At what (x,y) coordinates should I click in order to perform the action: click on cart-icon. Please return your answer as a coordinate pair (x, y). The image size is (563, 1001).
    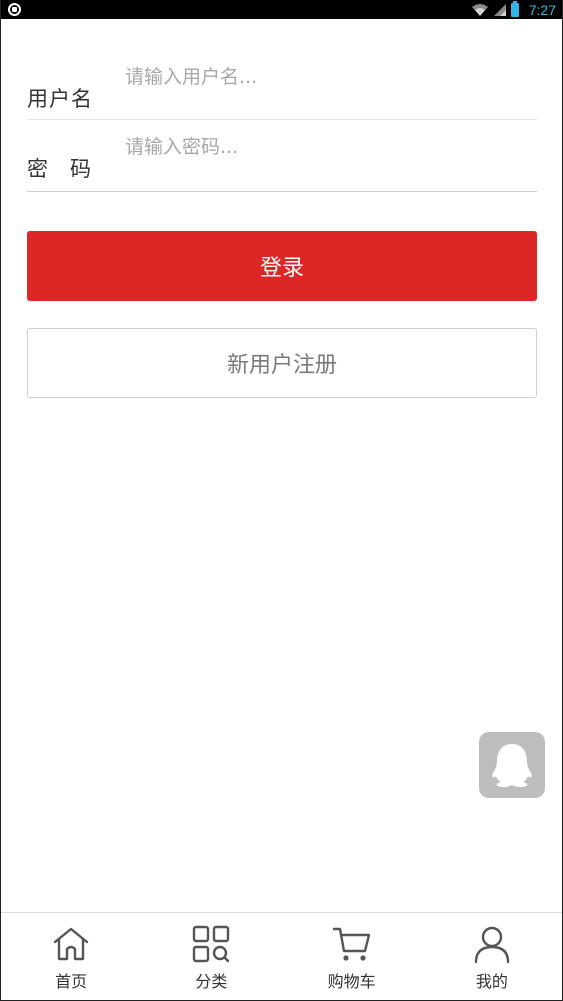
    Looking at the image, I should click on (351, 944).